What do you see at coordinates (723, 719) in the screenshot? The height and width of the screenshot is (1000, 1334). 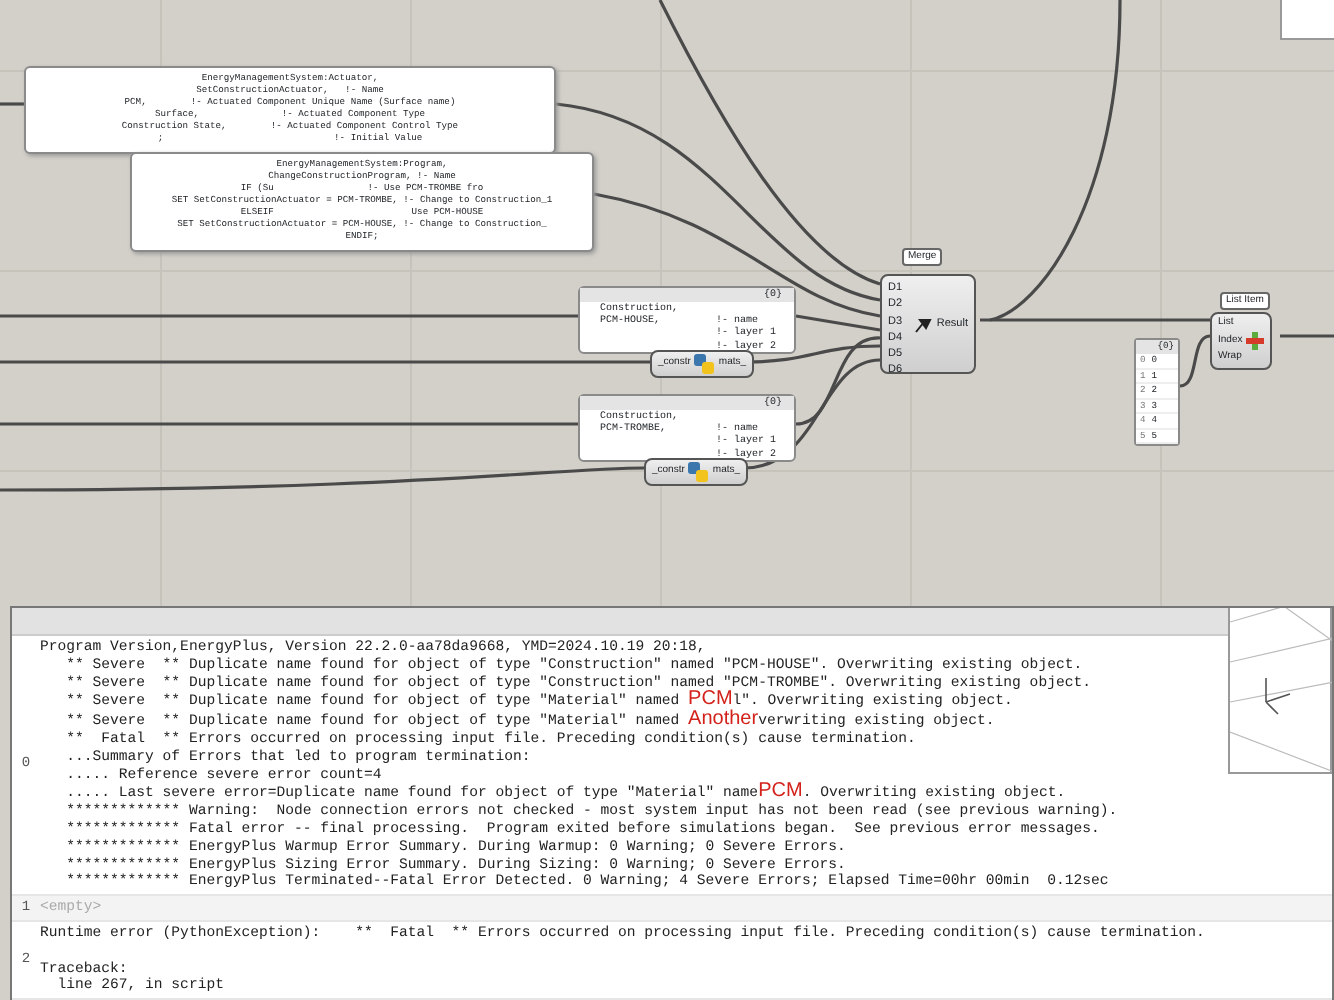 I see `annotation-text: Another` at bounding box center [723, 719].